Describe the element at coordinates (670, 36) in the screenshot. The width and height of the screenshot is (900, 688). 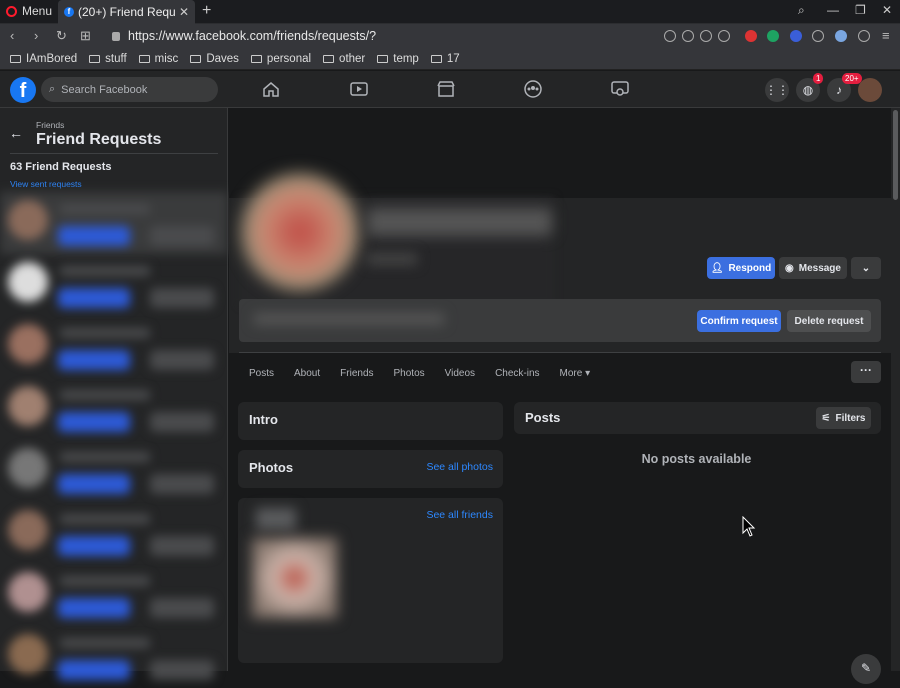
I see `search-ext-icon` at that location.